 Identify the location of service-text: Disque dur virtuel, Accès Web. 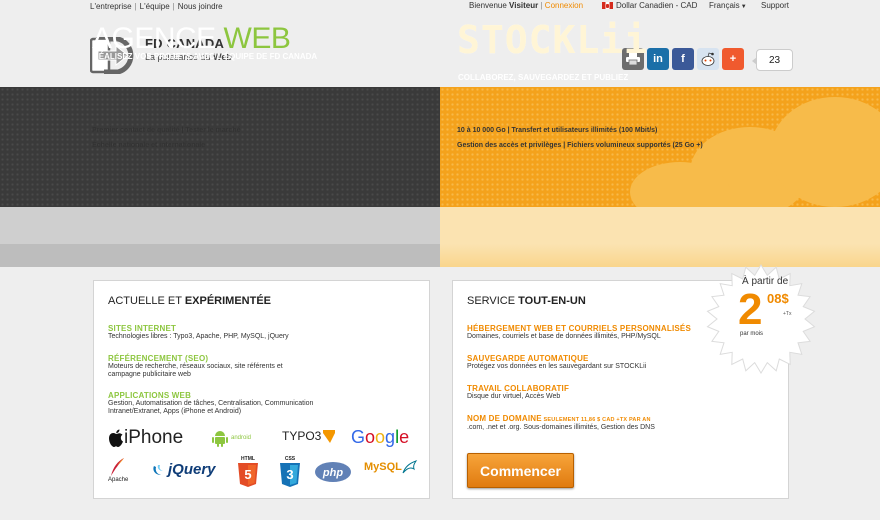
(514, 396).